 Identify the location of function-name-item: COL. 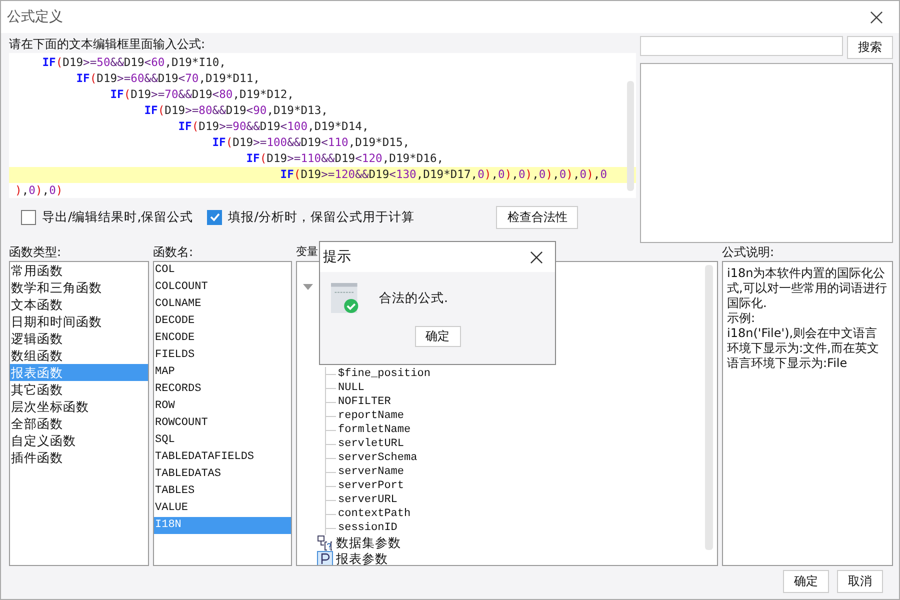
(222, 270).